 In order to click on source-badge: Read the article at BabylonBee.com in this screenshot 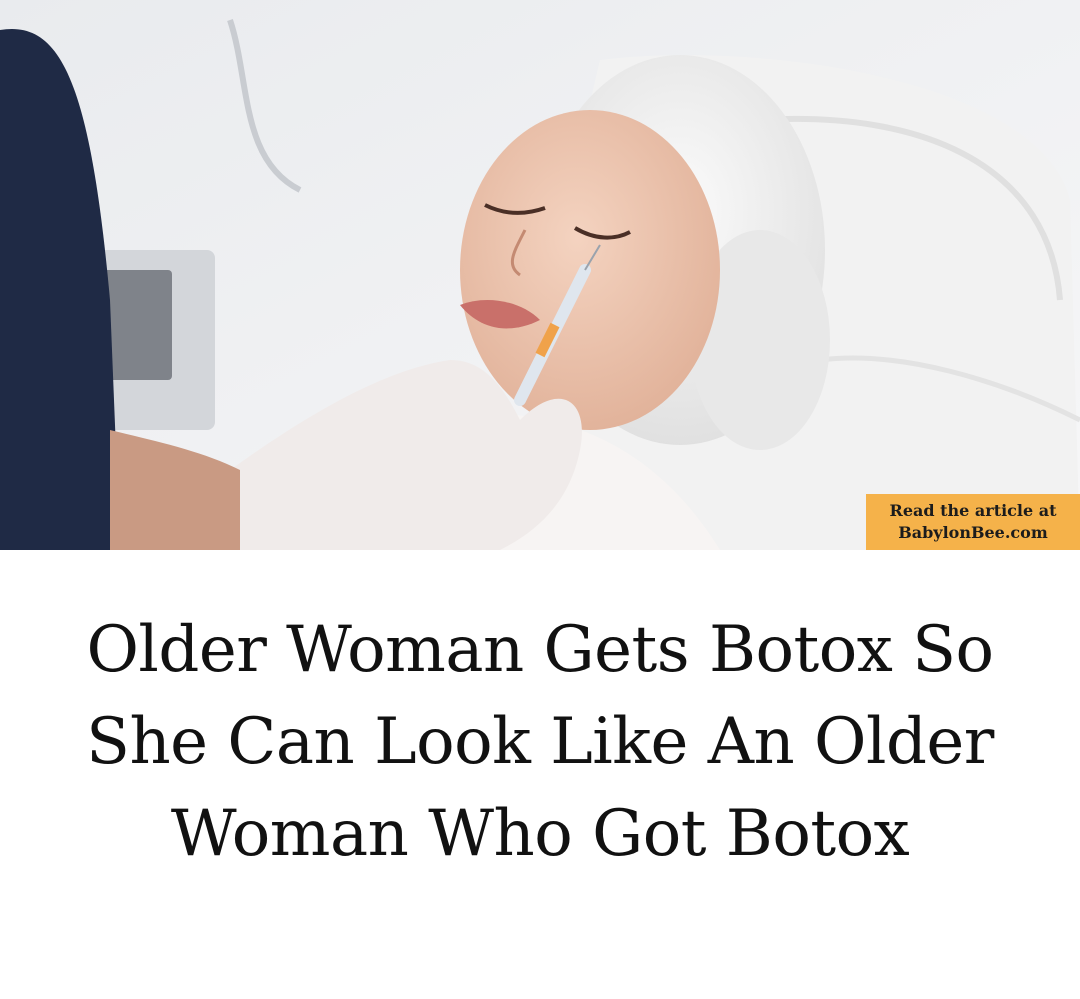, I will do `click(973, 522)`.